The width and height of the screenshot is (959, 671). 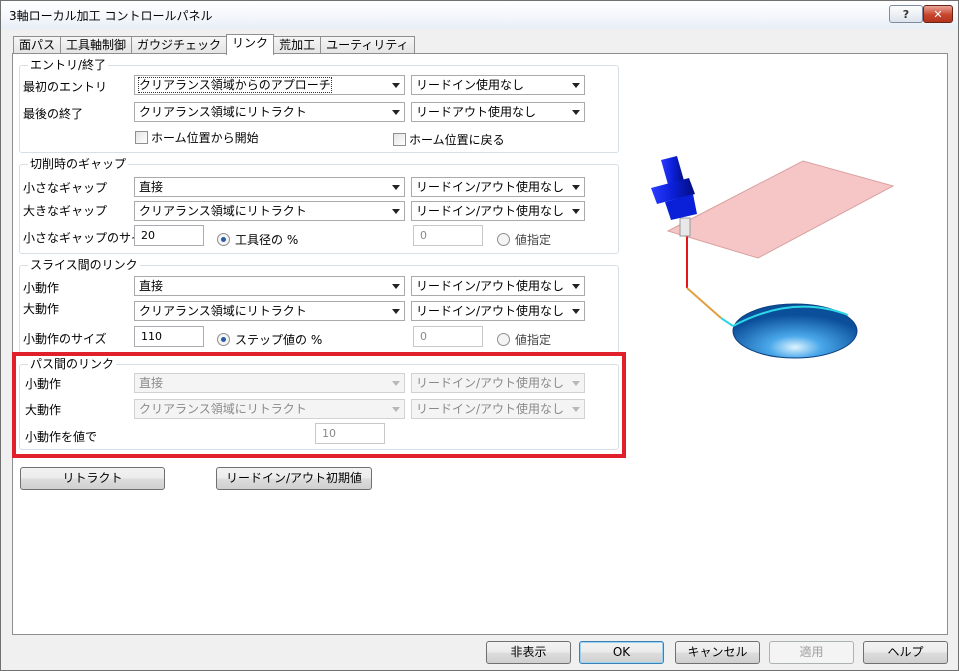 What do you see at coordinates (704, 303) in the screenshot?
I see `link-move-line` at bounding box center [704, 303].